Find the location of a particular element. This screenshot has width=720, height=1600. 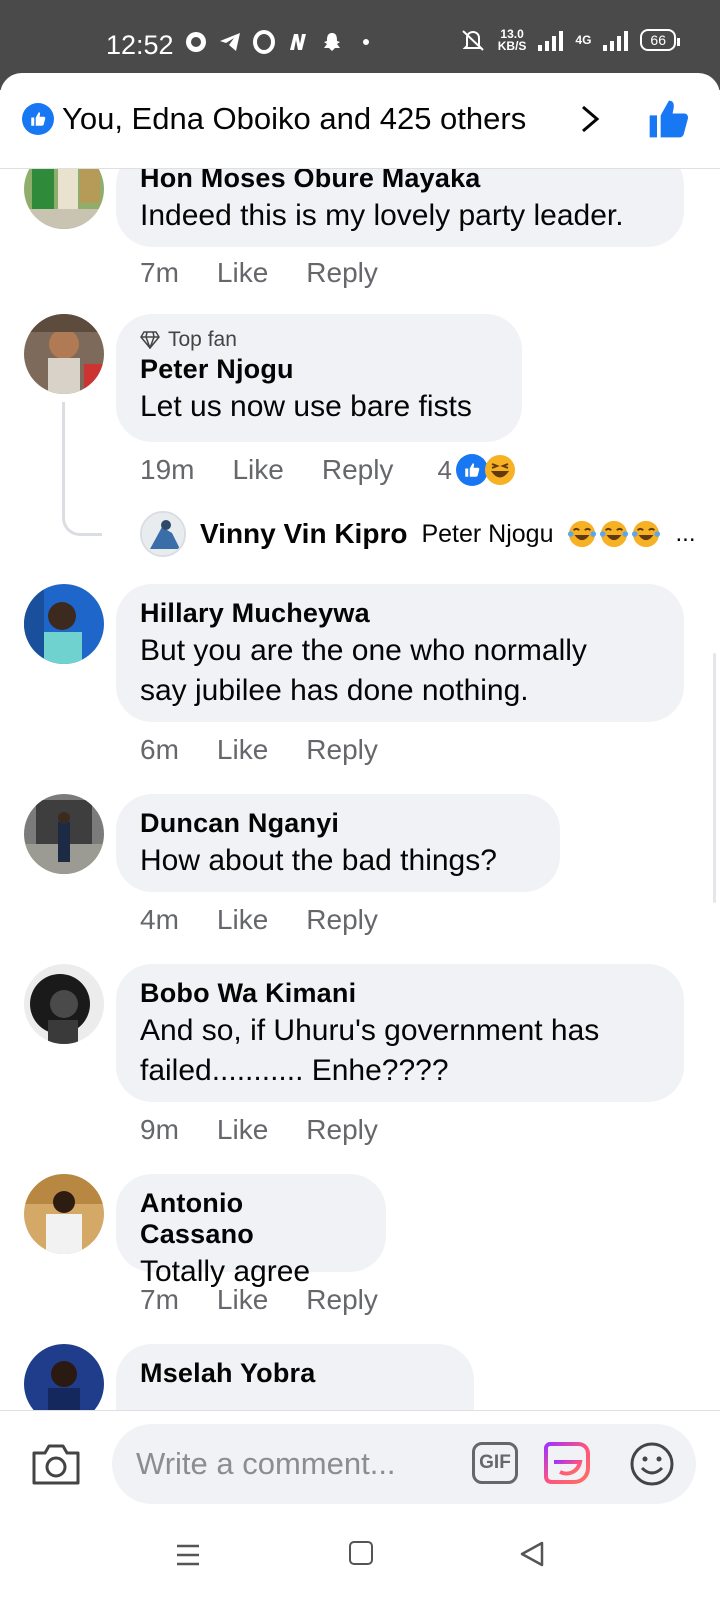

comment-bubble: Duncan Nganyi How about the bad things? is located at coordinates (338, 843).